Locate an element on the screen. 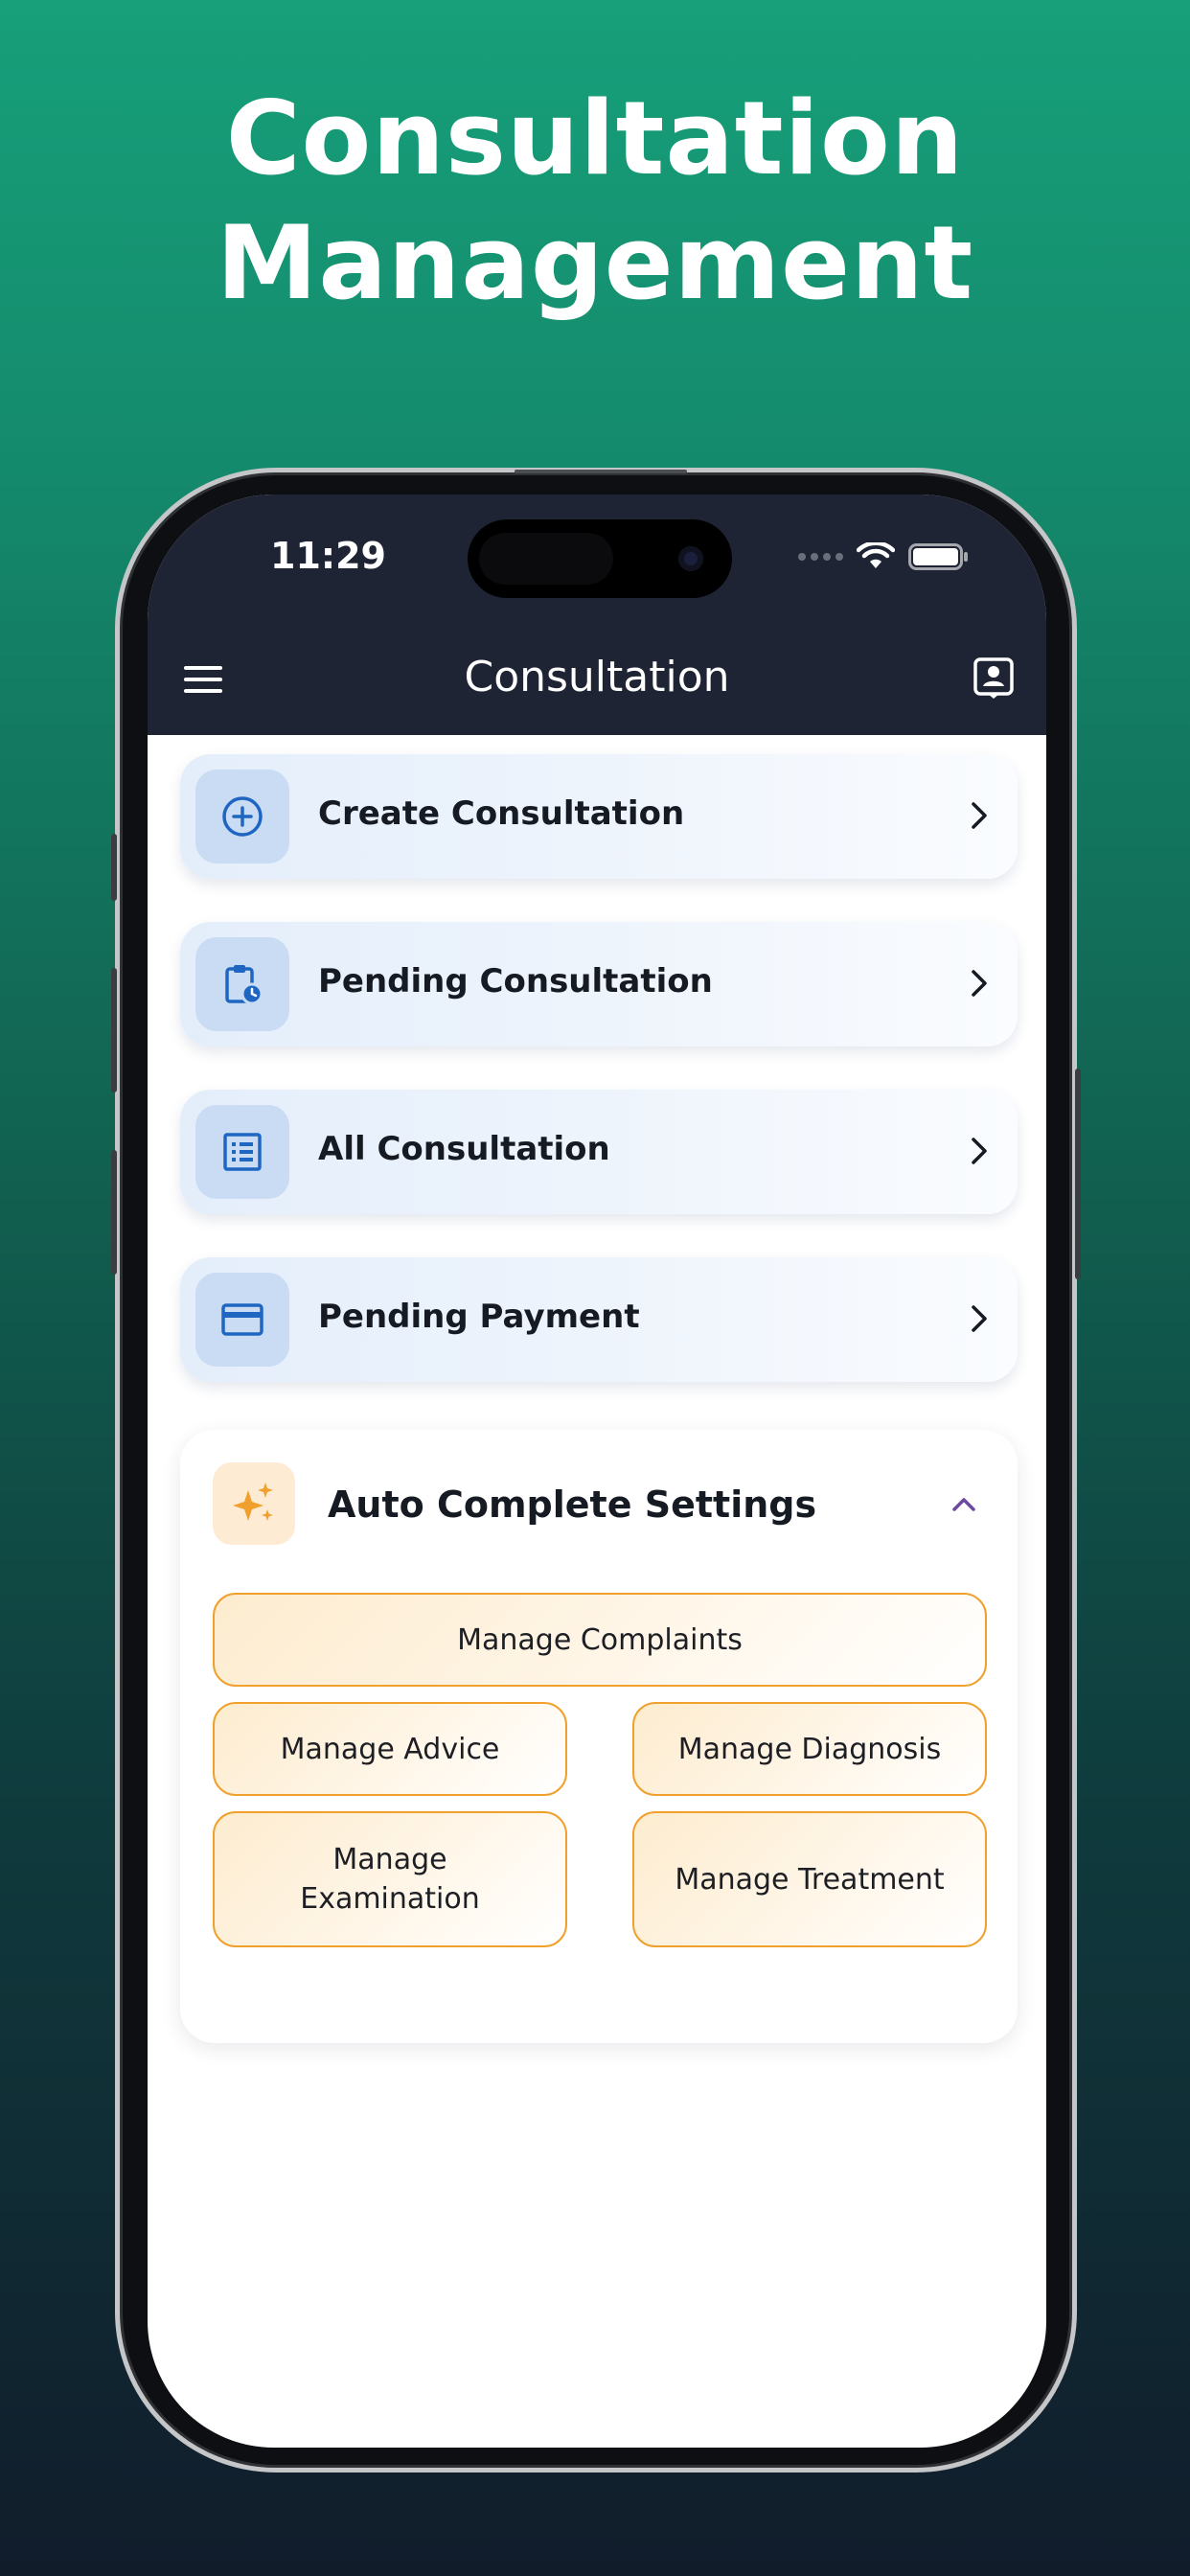  dynamic-island is located at coordinates (600, 558).